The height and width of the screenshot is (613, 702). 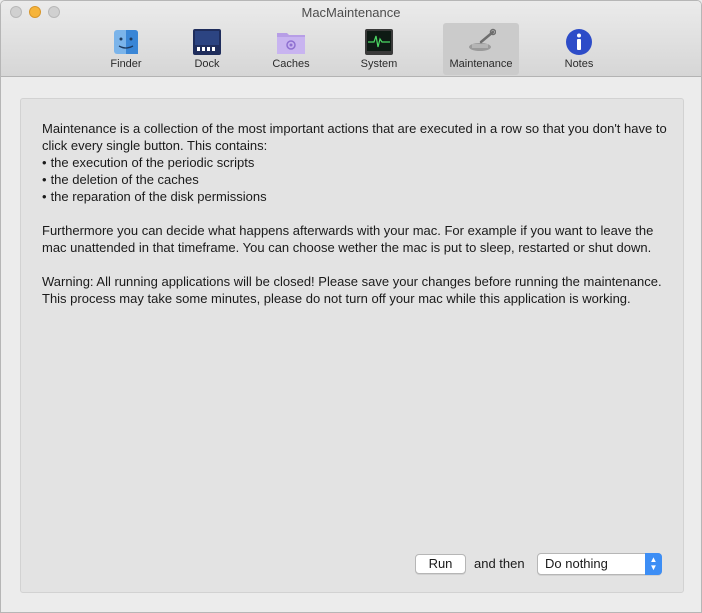 I want to click on caches-folder-icon, so click(x=291, y=43).